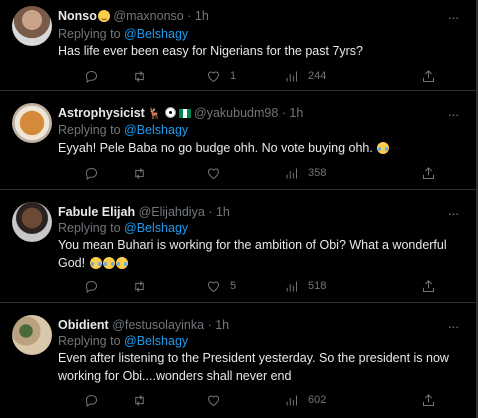  What do you see at coordinates (77, 16) in the screenshot?
I see `display-name: Nonso` at bounding box center [77, 16].